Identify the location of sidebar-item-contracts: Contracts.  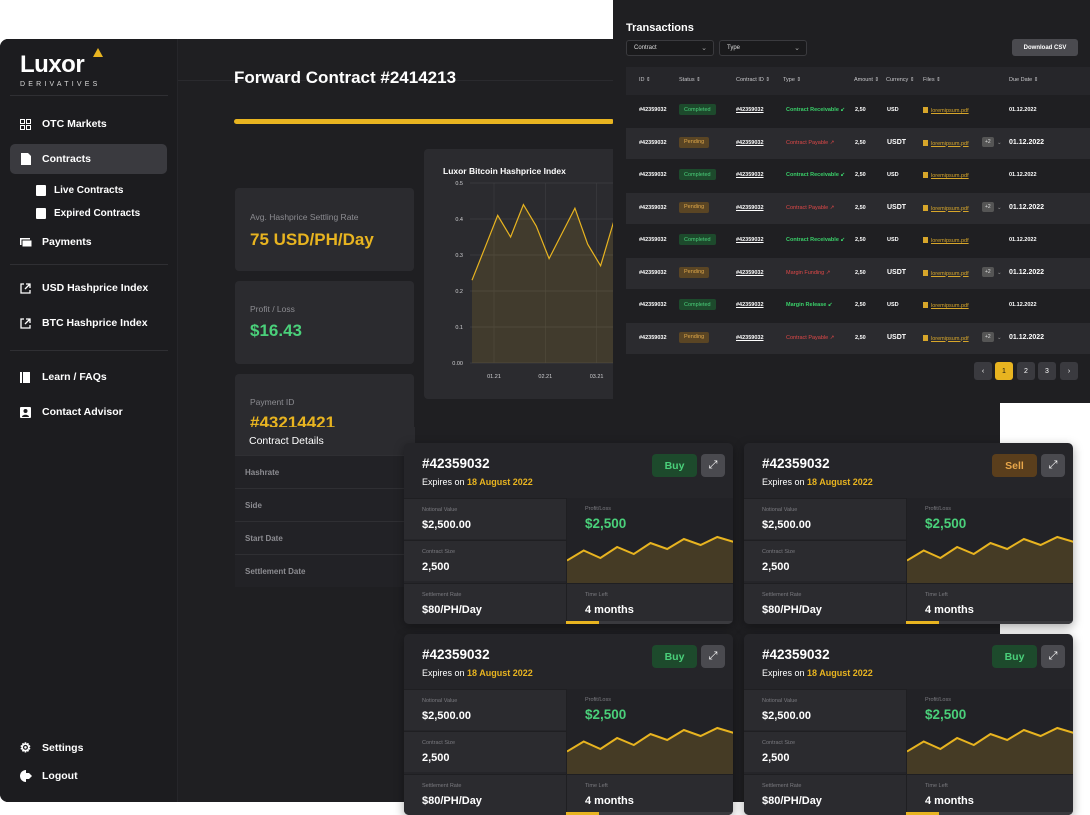
(88, 159).